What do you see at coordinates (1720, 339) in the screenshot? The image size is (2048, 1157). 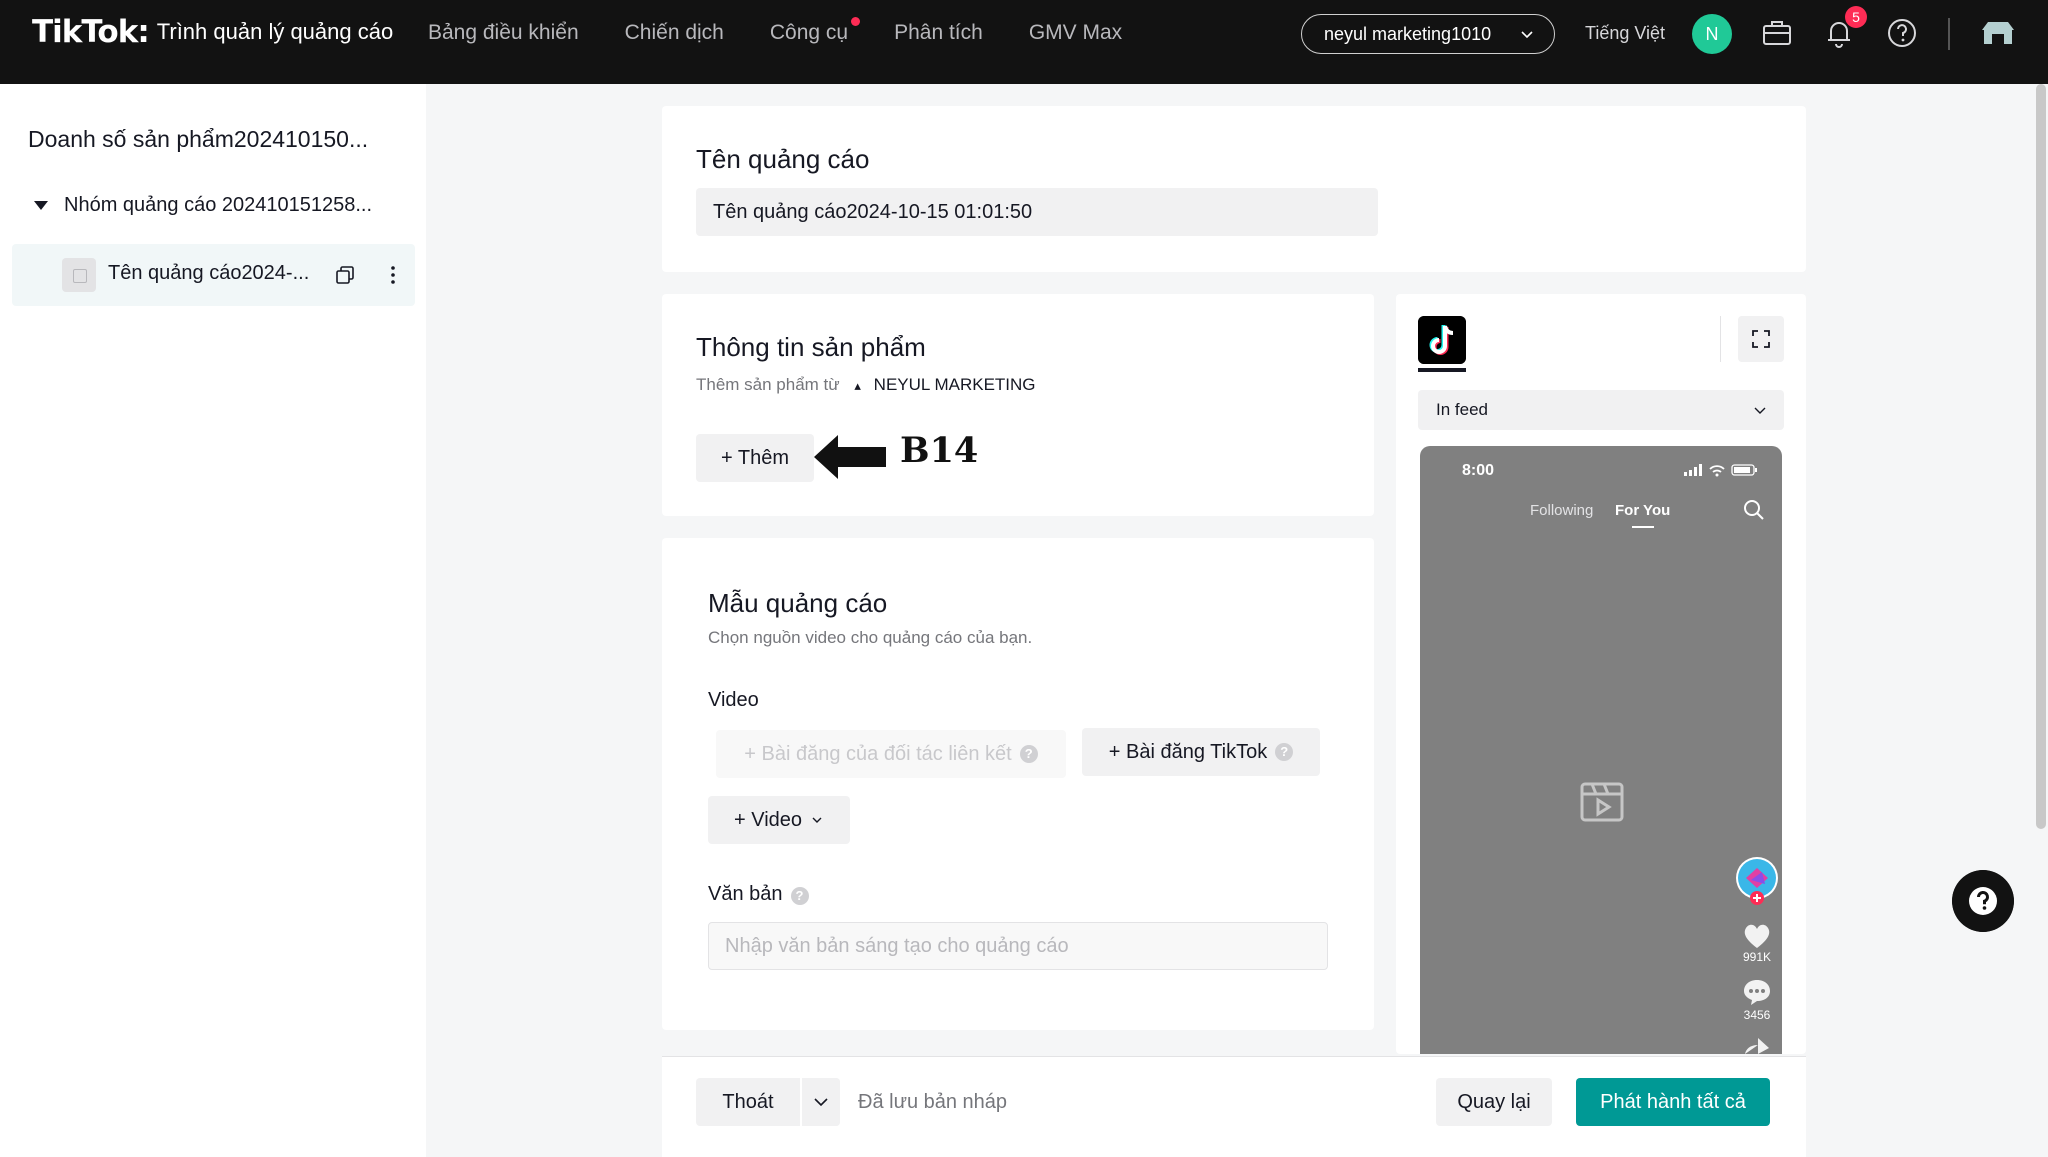 I see `preview-divider` at bounding box center [1720, 339].